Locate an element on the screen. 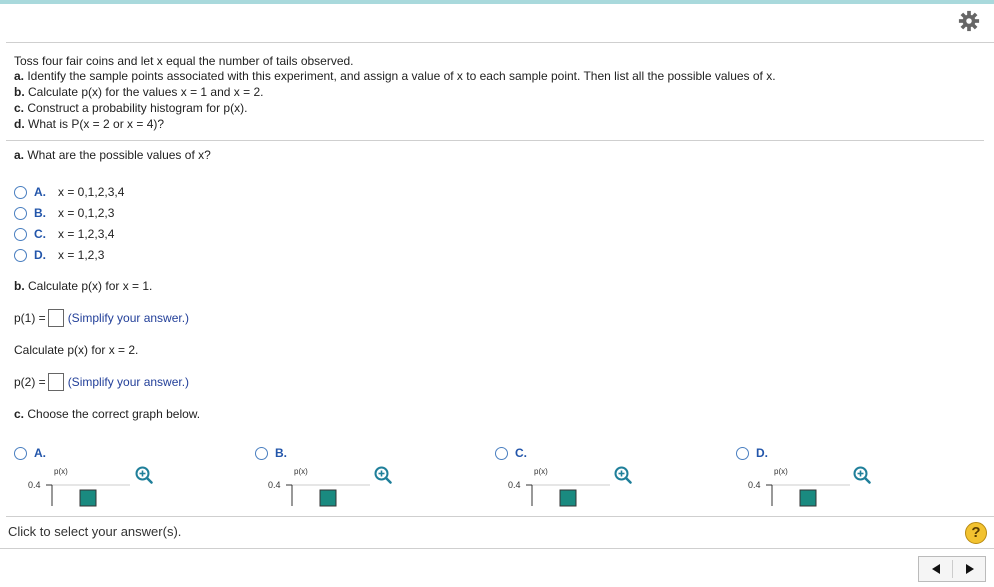  option-text: x = 0,1,2,3 is located at coordinates (86, 213).